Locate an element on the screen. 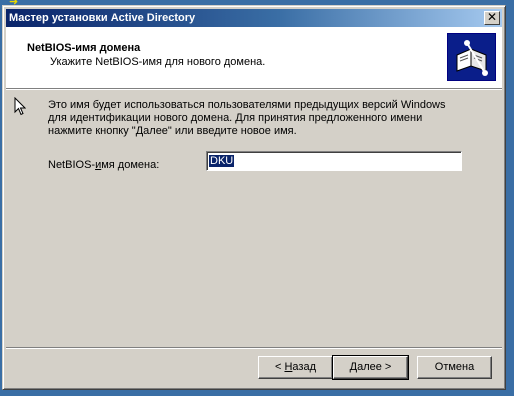 This screenshot has width=514, height=396. book-network-icon is located at coordinates (471, 57).